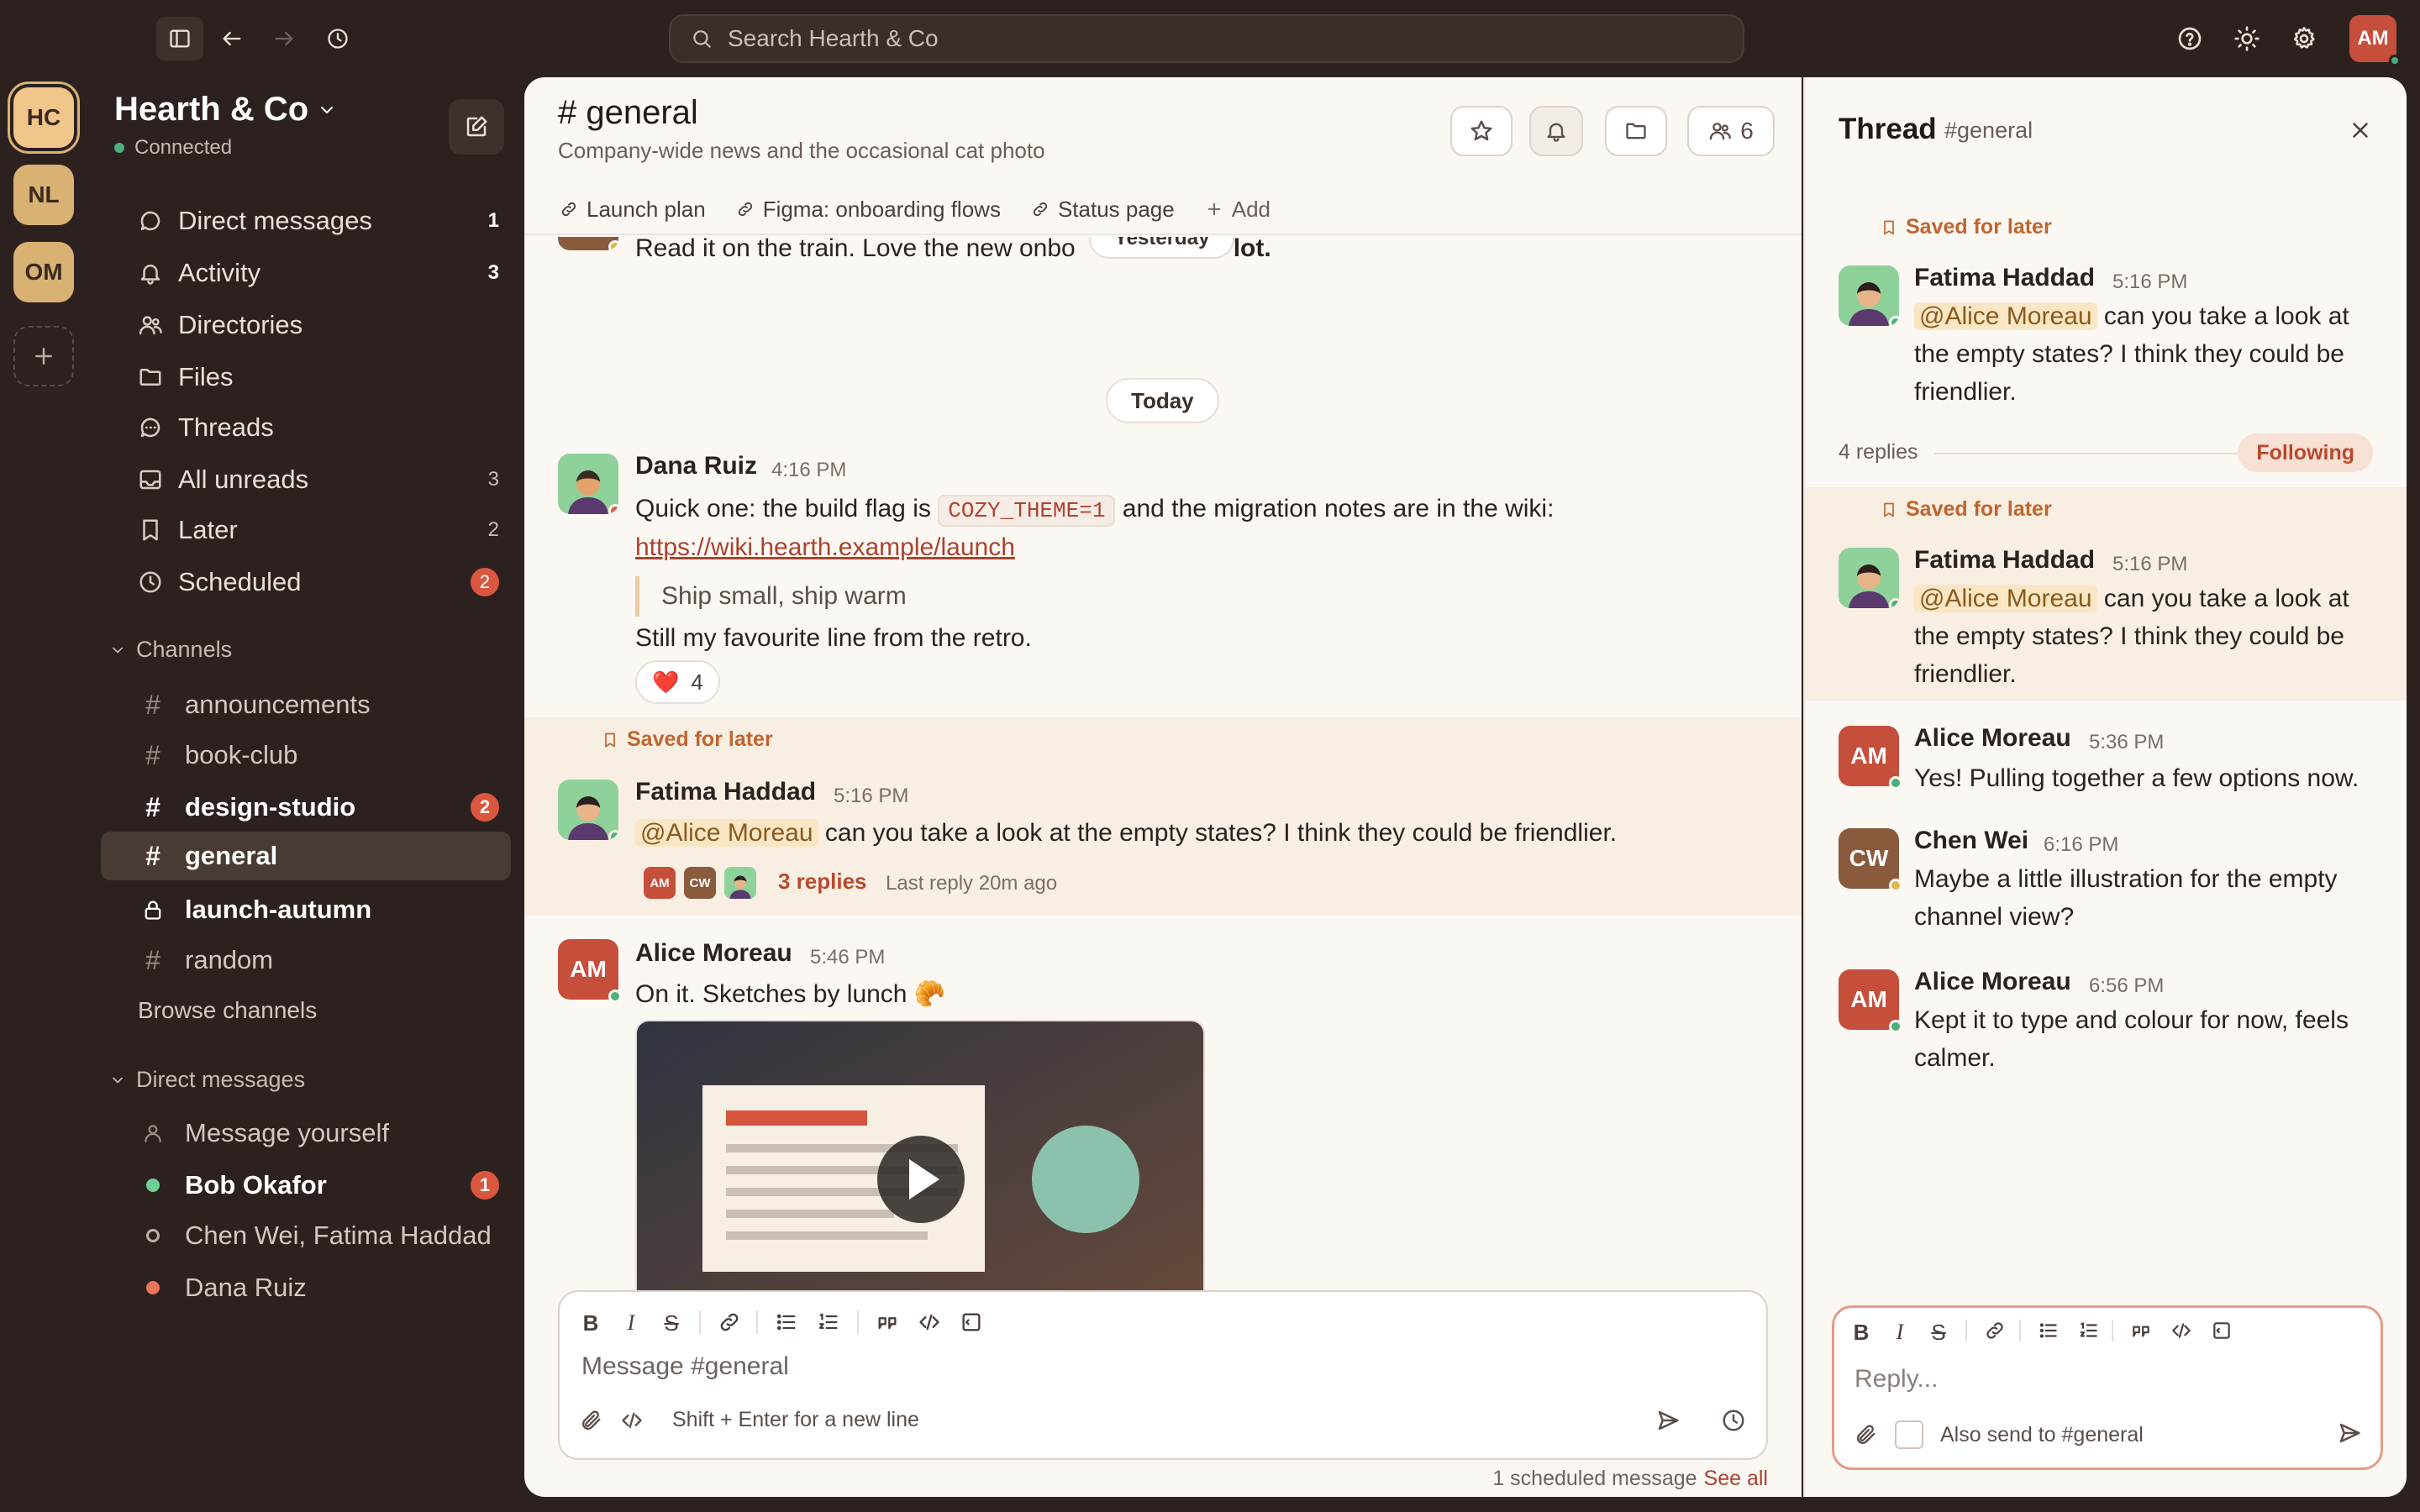  I want to click on channels-section-header: Channels, so click(170, 650).